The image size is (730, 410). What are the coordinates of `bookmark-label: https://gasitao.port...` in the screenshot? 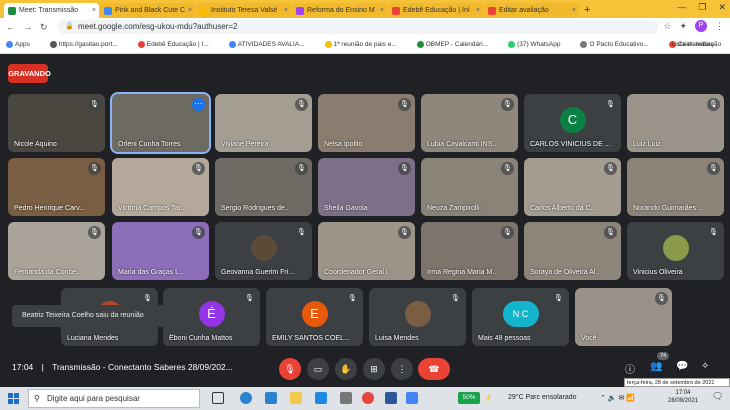 It's located at (88, 44).